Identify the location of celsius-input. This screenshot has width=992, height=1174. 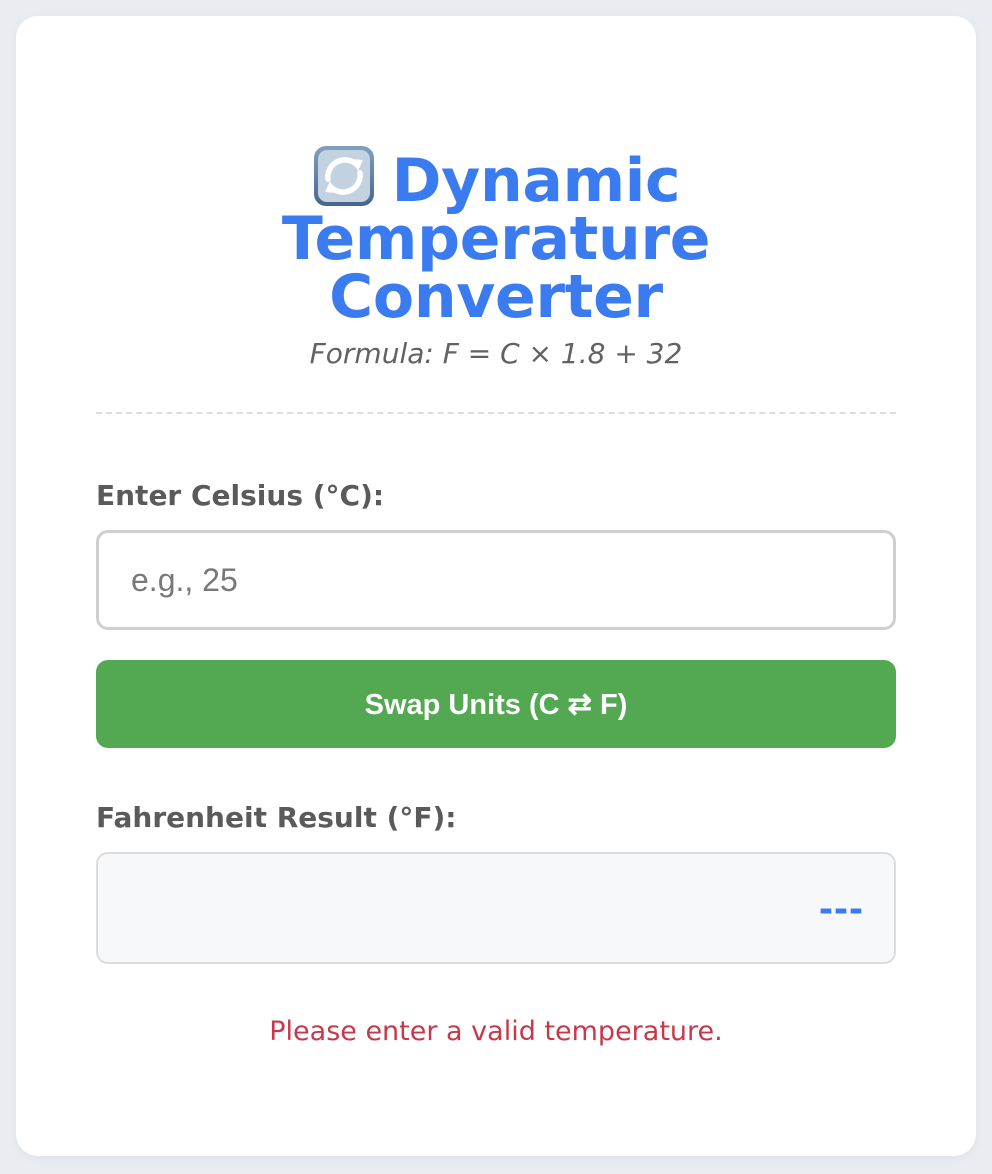
(496, 580).